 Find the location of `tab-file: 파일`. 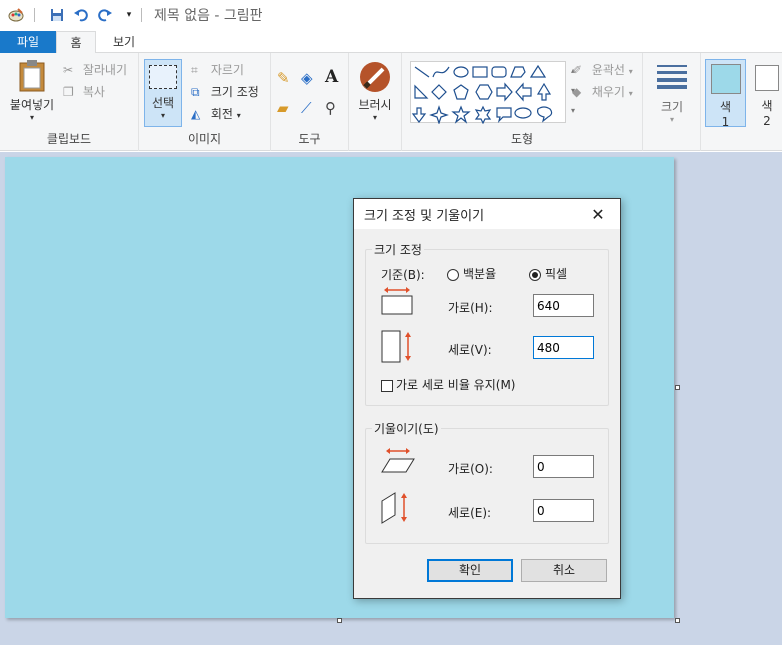

tab-file: 파일 is located at coordinates (28, 42).